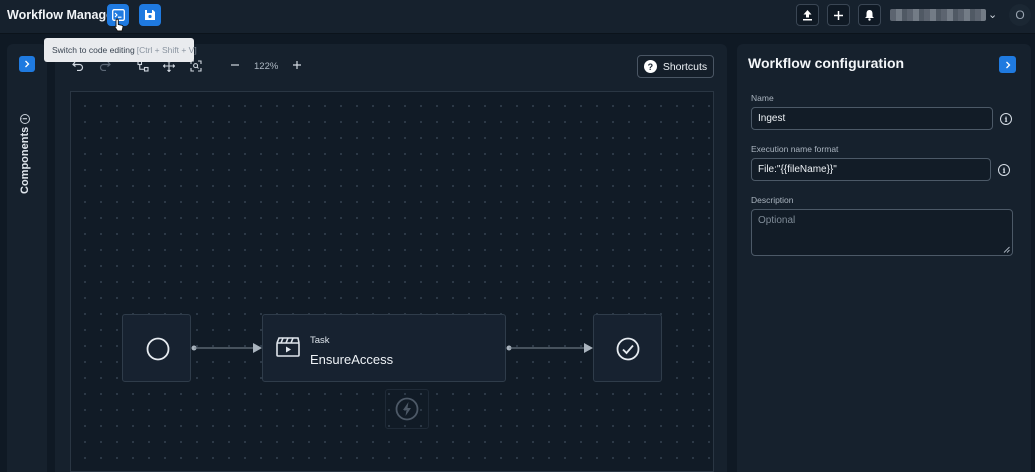  I want to click on tooltip-shortcut: [Ctrl + Shift + V], so click(166, 50).